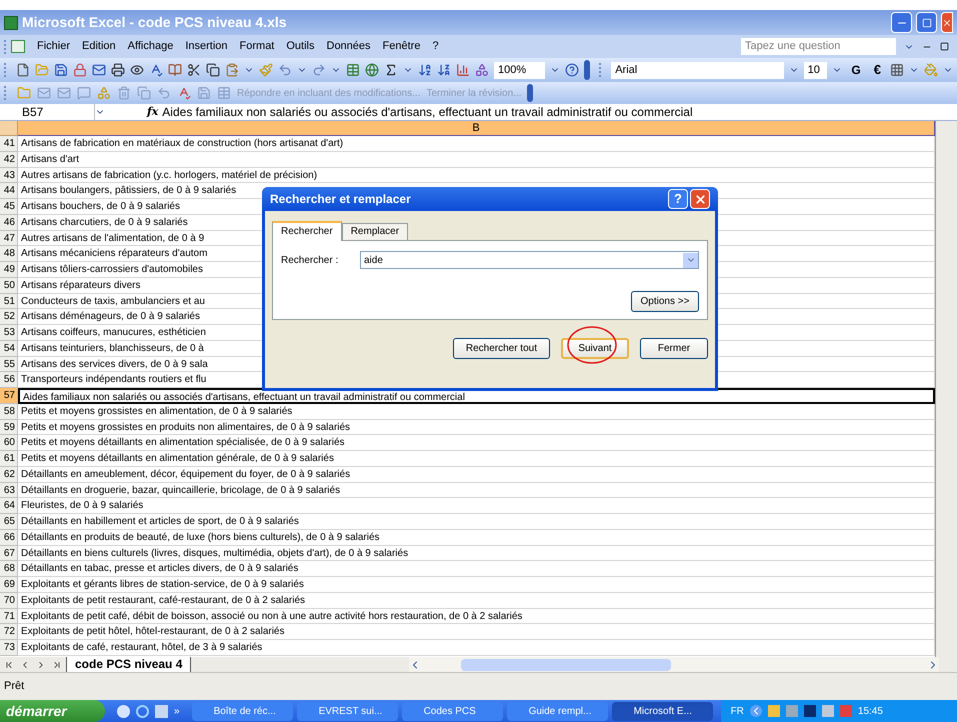  What do you see at coordinates (231, 70) in the screenshot?
I see `paste-icon` at bounding box center [231, 70].